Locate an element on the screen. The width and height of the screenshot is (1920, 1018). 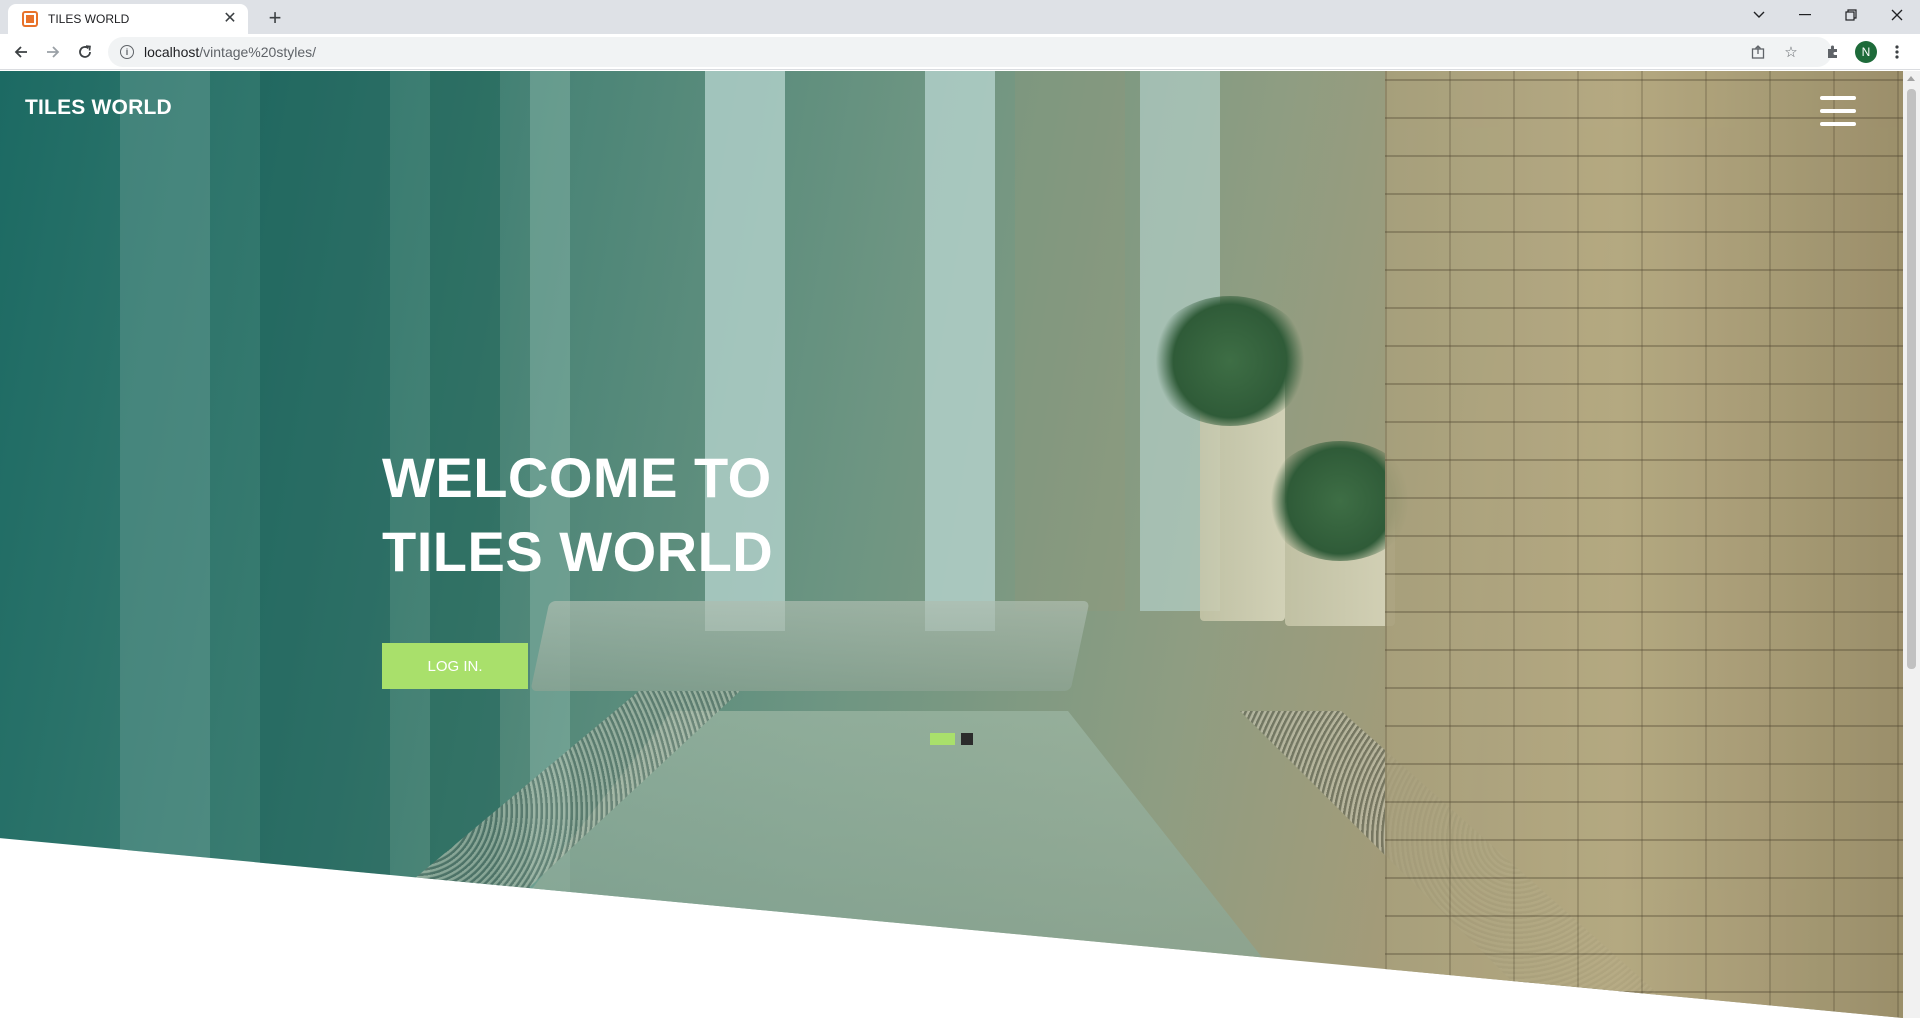
window-close-icon is located at coordinates (1897, 15).